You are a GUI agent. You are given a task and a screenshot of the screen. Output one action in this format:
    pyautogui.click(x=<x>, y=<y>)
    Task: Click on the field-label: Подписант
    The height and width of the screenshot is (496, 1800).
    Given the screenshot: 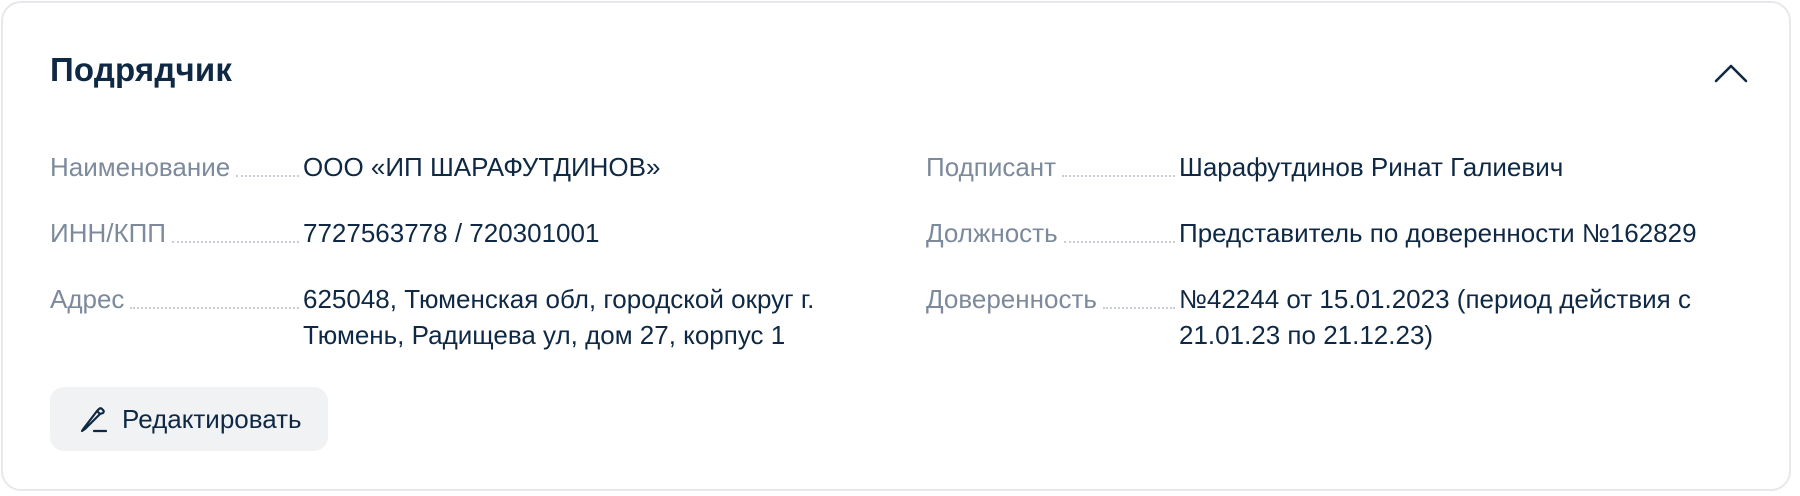 What is the action you would take?
    pyautogui.click(x=991, y=167)
    